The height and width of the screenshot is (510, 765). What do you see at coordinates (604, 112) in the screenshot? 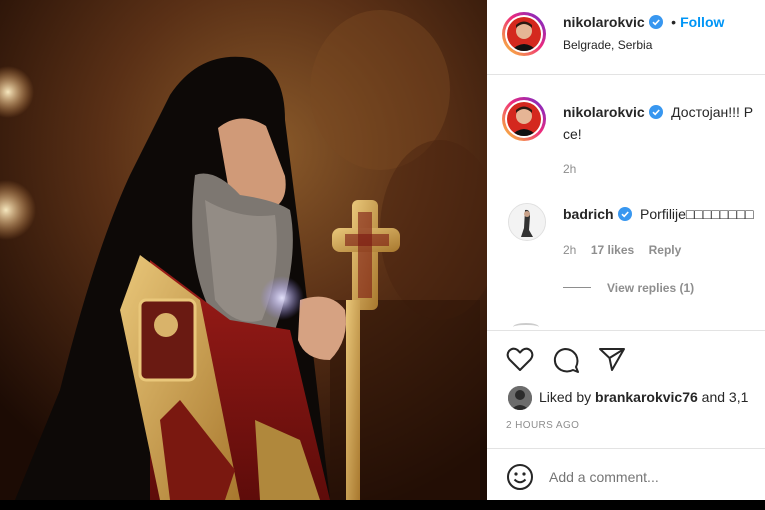
I see `caption-username: nikolarokvic` at bounding box center [604, 112].